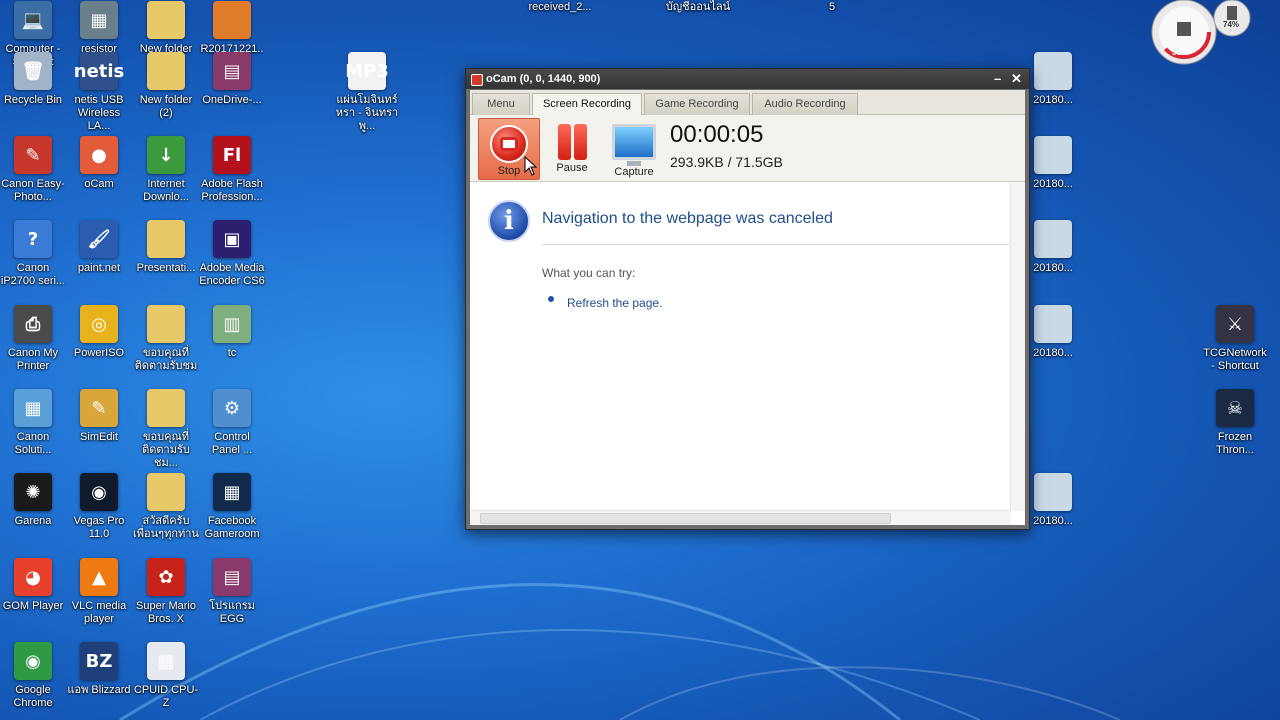 The height and width of the screenshot is (720, 1280). I want to click on desktop-icon-label: tc, so click(232, 353).